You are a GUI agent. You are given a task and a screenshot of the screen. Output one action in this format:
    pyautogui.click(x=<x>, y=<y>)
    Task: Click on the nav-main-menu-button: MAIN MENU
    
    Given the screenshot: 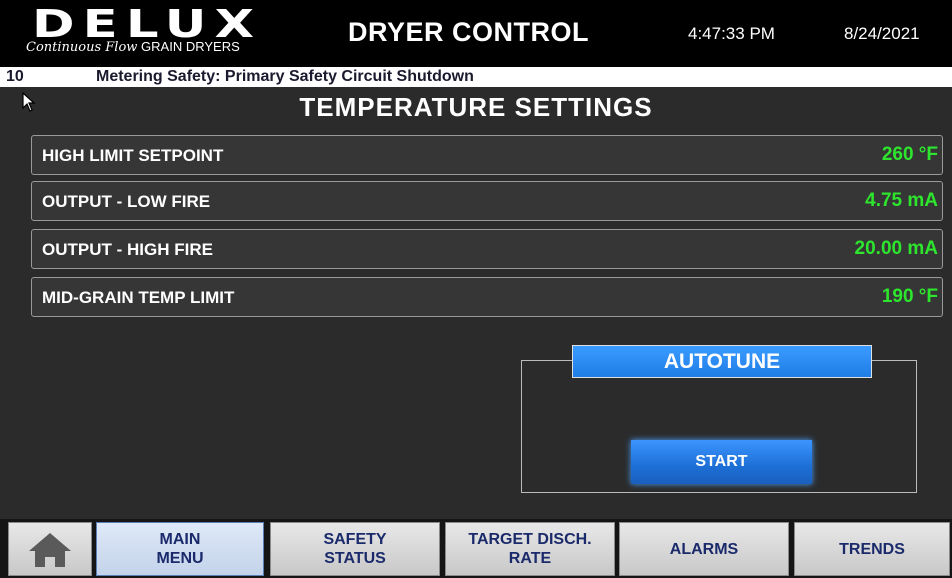 What is the action you would take?
    pyautogui.click(x=180, y=549)
    